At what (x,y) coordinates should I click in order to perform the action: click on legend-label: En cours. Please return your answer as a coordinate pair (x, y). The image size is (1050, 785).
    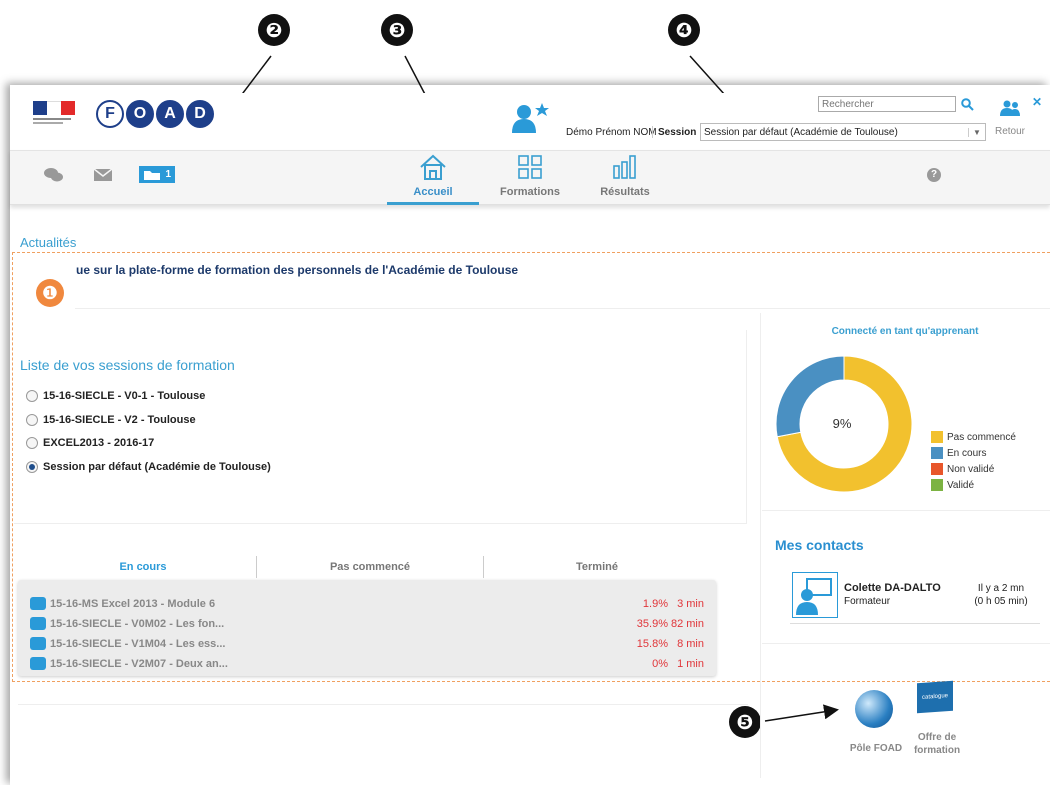
    Looking at the image, I should click on (967, 453).